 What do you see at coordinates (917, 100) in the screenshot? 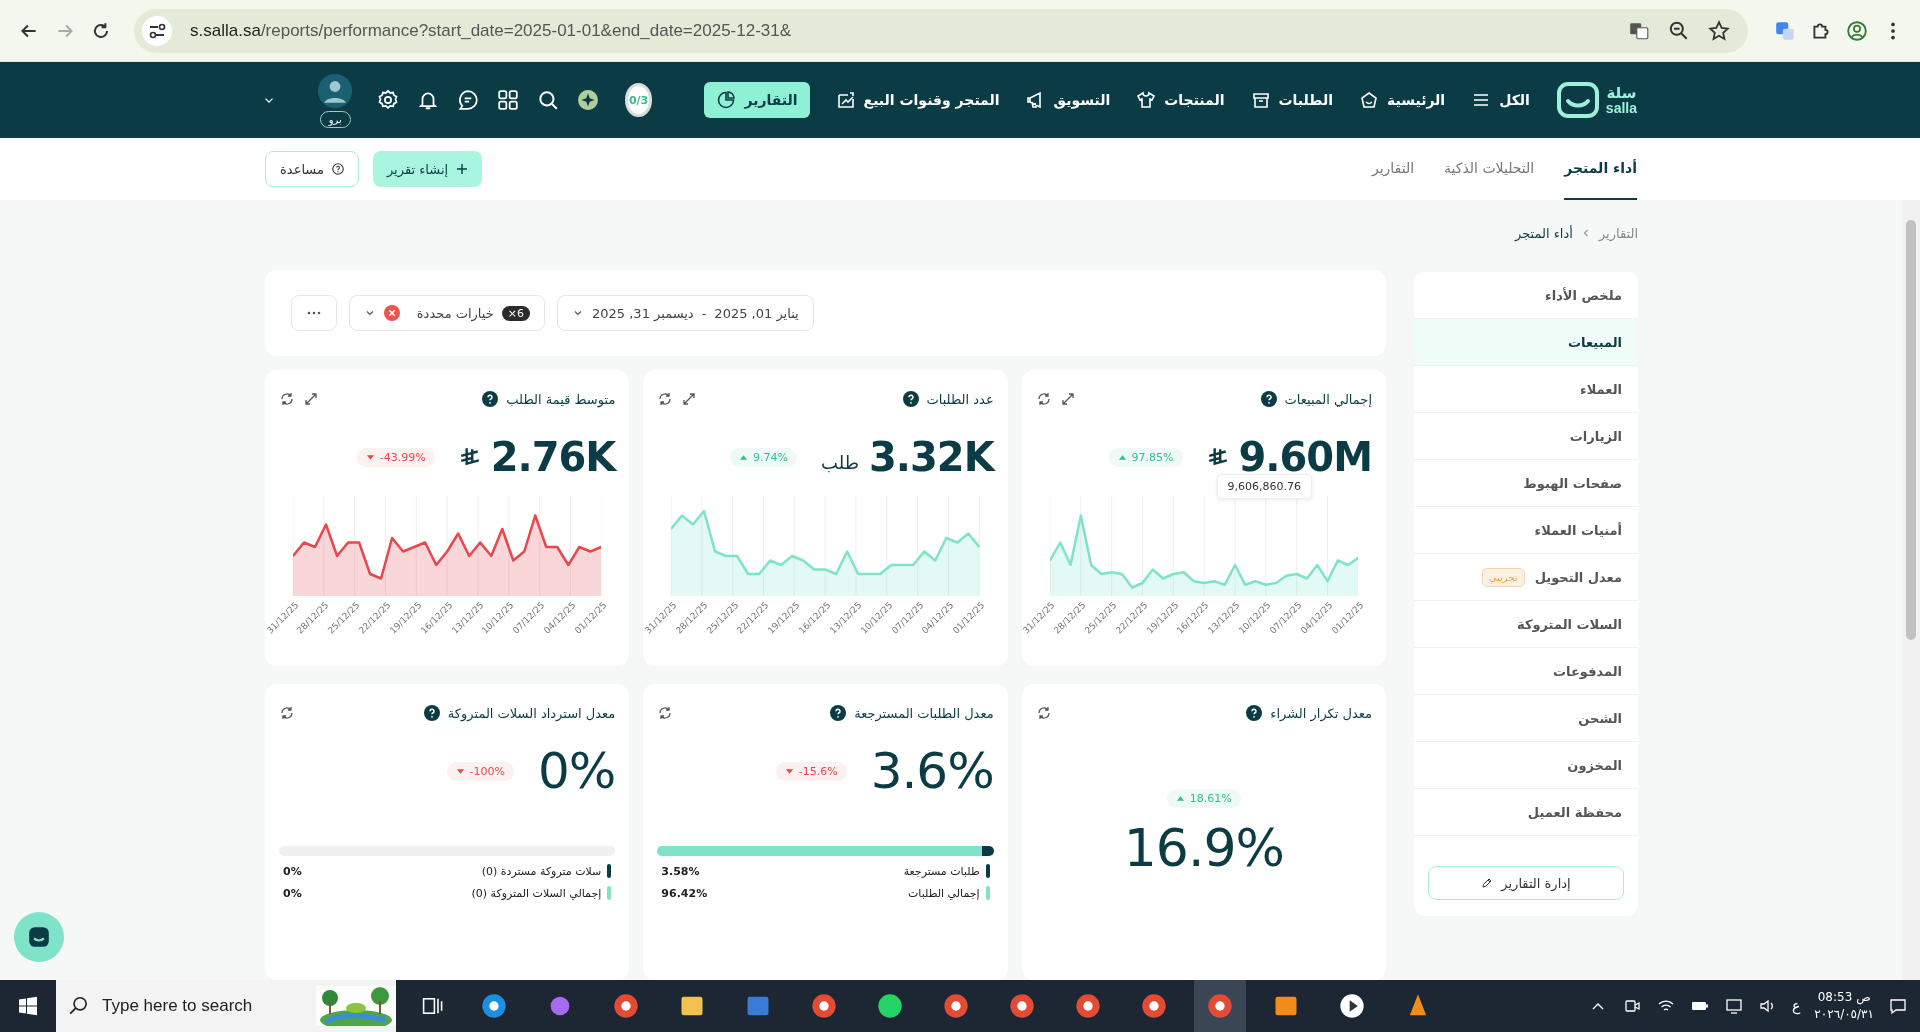
I see `nav-item: المتجر وقنوات البيع` at bounding box center [917, 100].